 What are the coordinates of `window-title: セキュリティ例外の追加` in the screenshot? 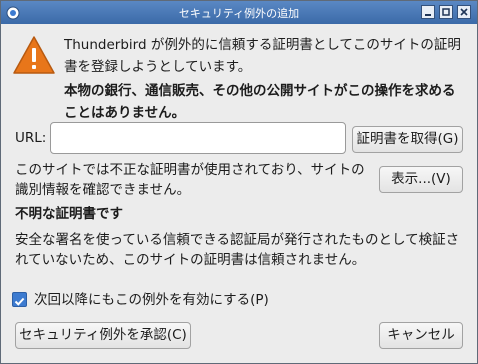 It's located at (239, 13).